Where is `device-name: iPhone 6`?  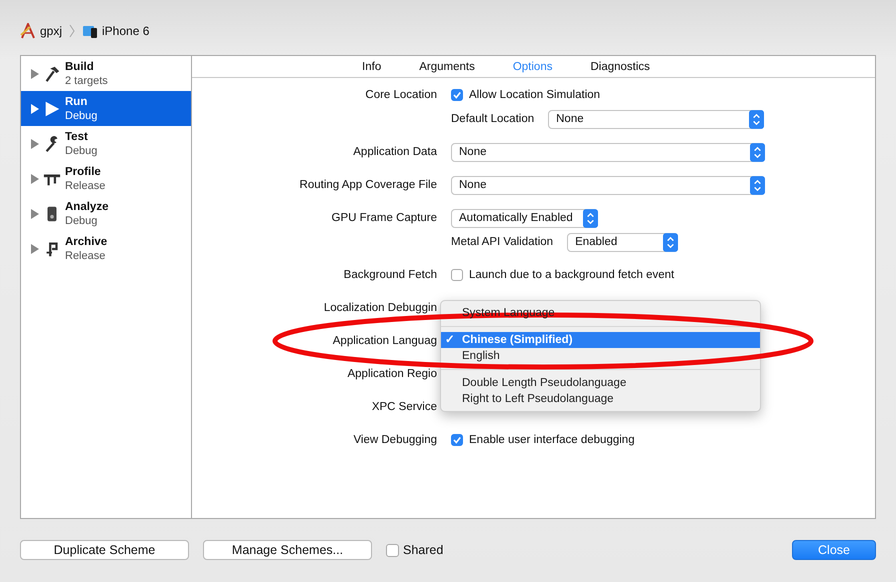
device-name: iPhone 6 is located at coordinates (126, 31).